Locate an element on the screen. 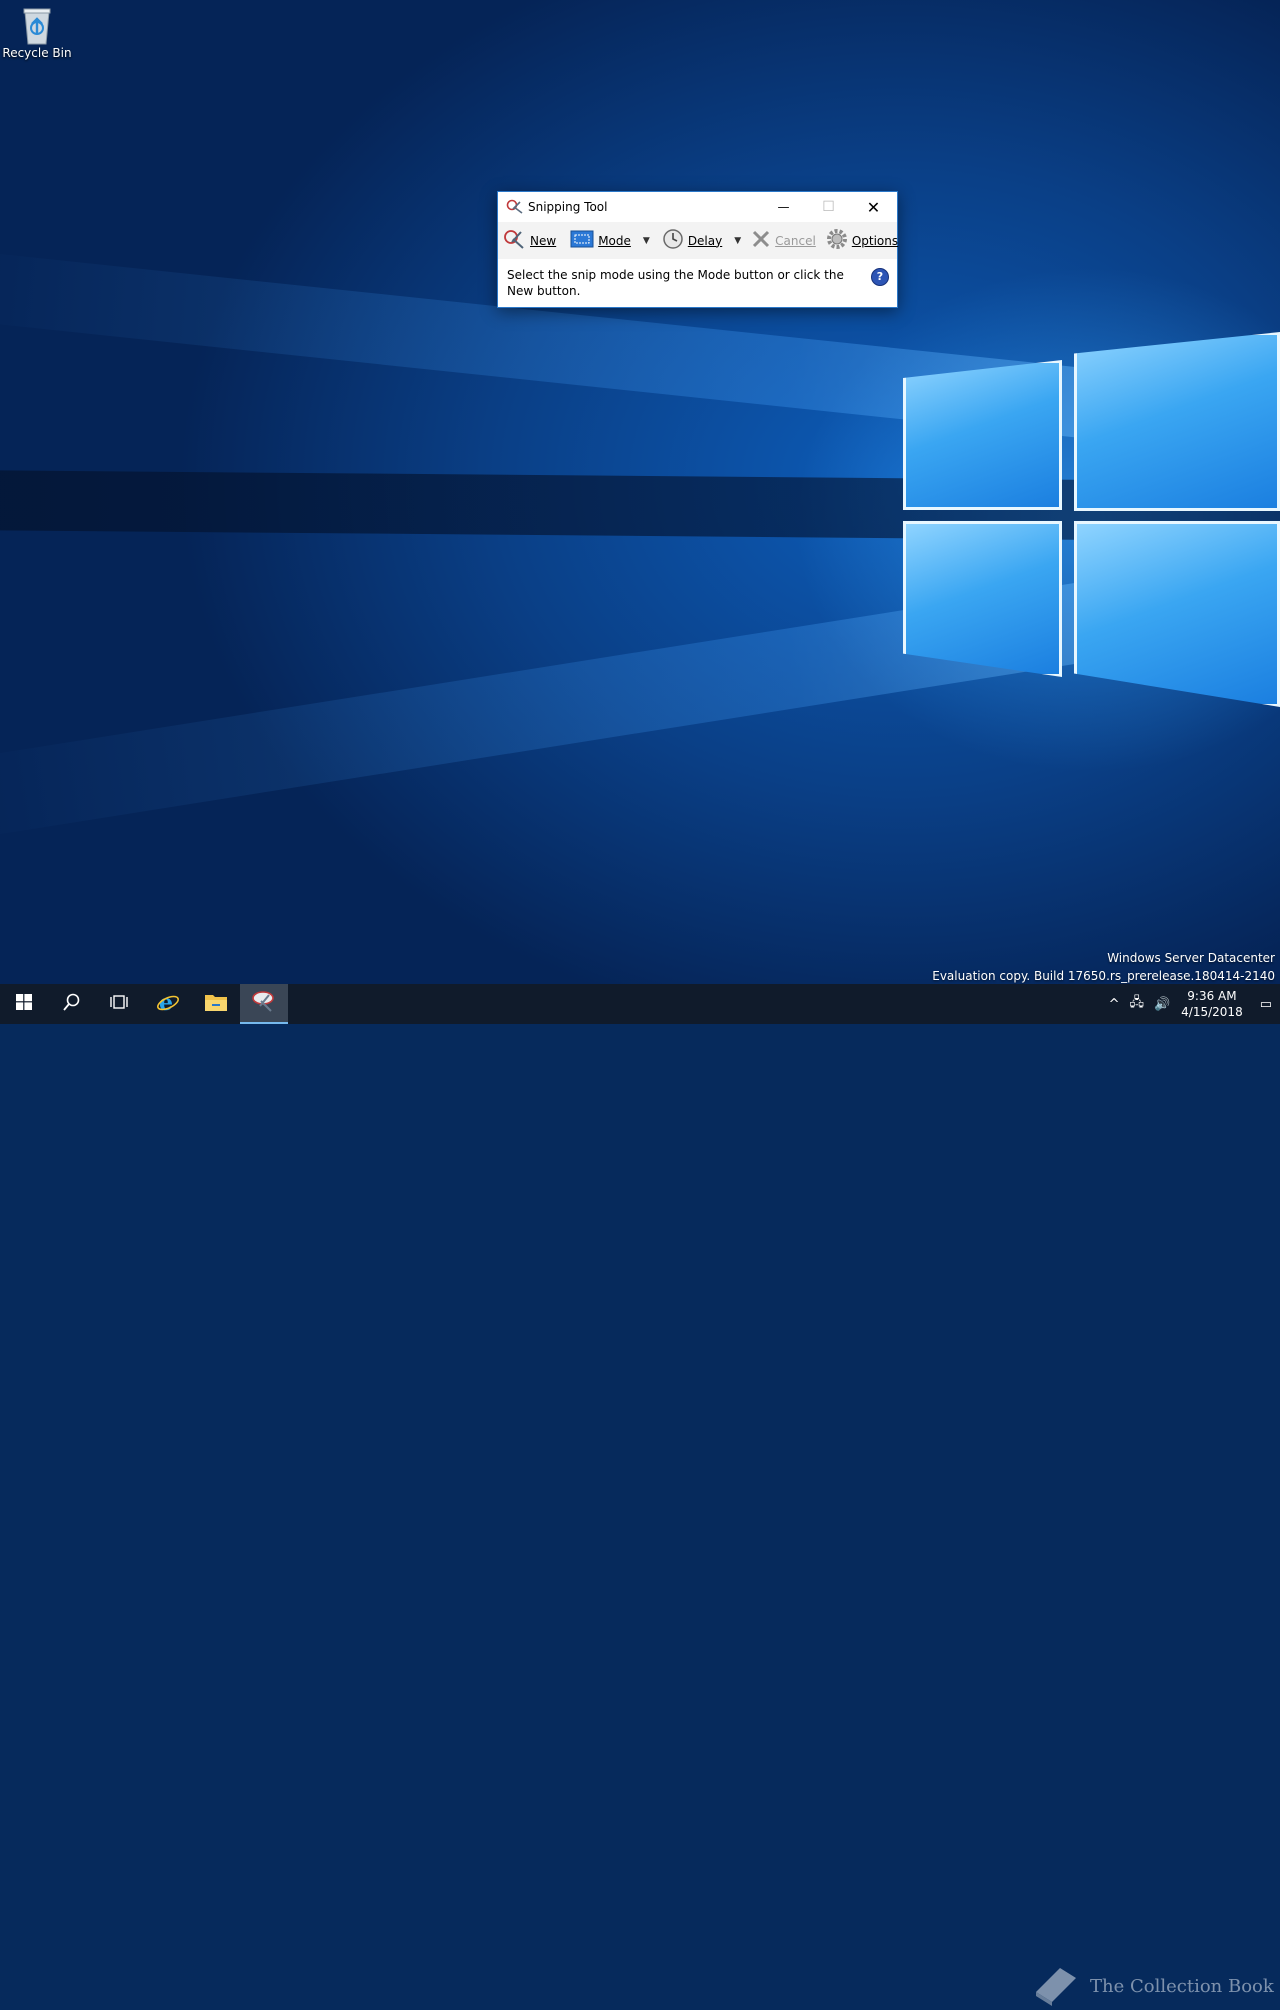 This screenshot has height=2010, width=1280. cancel-button: Cancel is located at coordinates (783, 240).